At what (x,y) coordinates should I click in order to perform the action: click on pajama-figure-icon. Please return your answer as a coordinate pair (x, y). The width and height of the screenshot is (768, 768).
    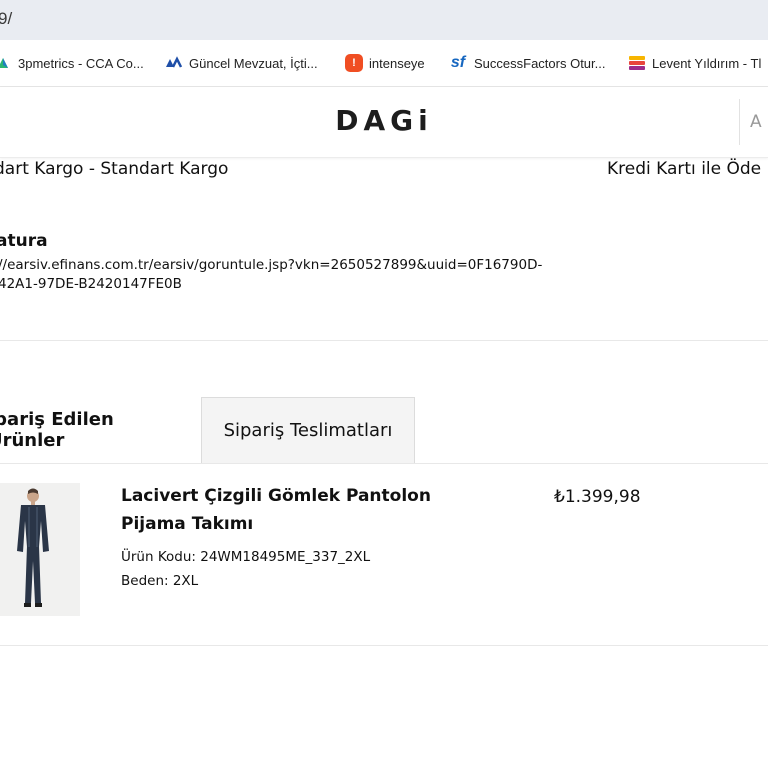
    Looking at the image, I should click on (33, 547).